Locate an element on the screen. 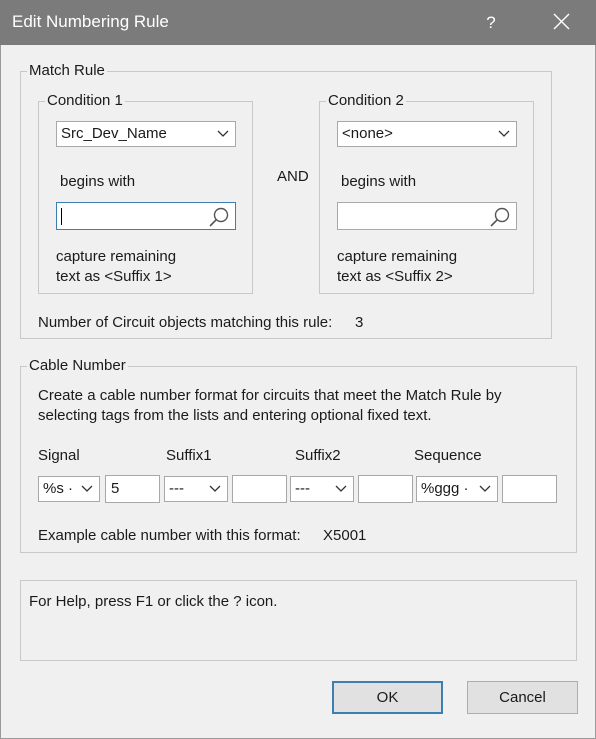  condition1-capture-line2: text as <Suffix 1> is located at coordinates (114, 276).